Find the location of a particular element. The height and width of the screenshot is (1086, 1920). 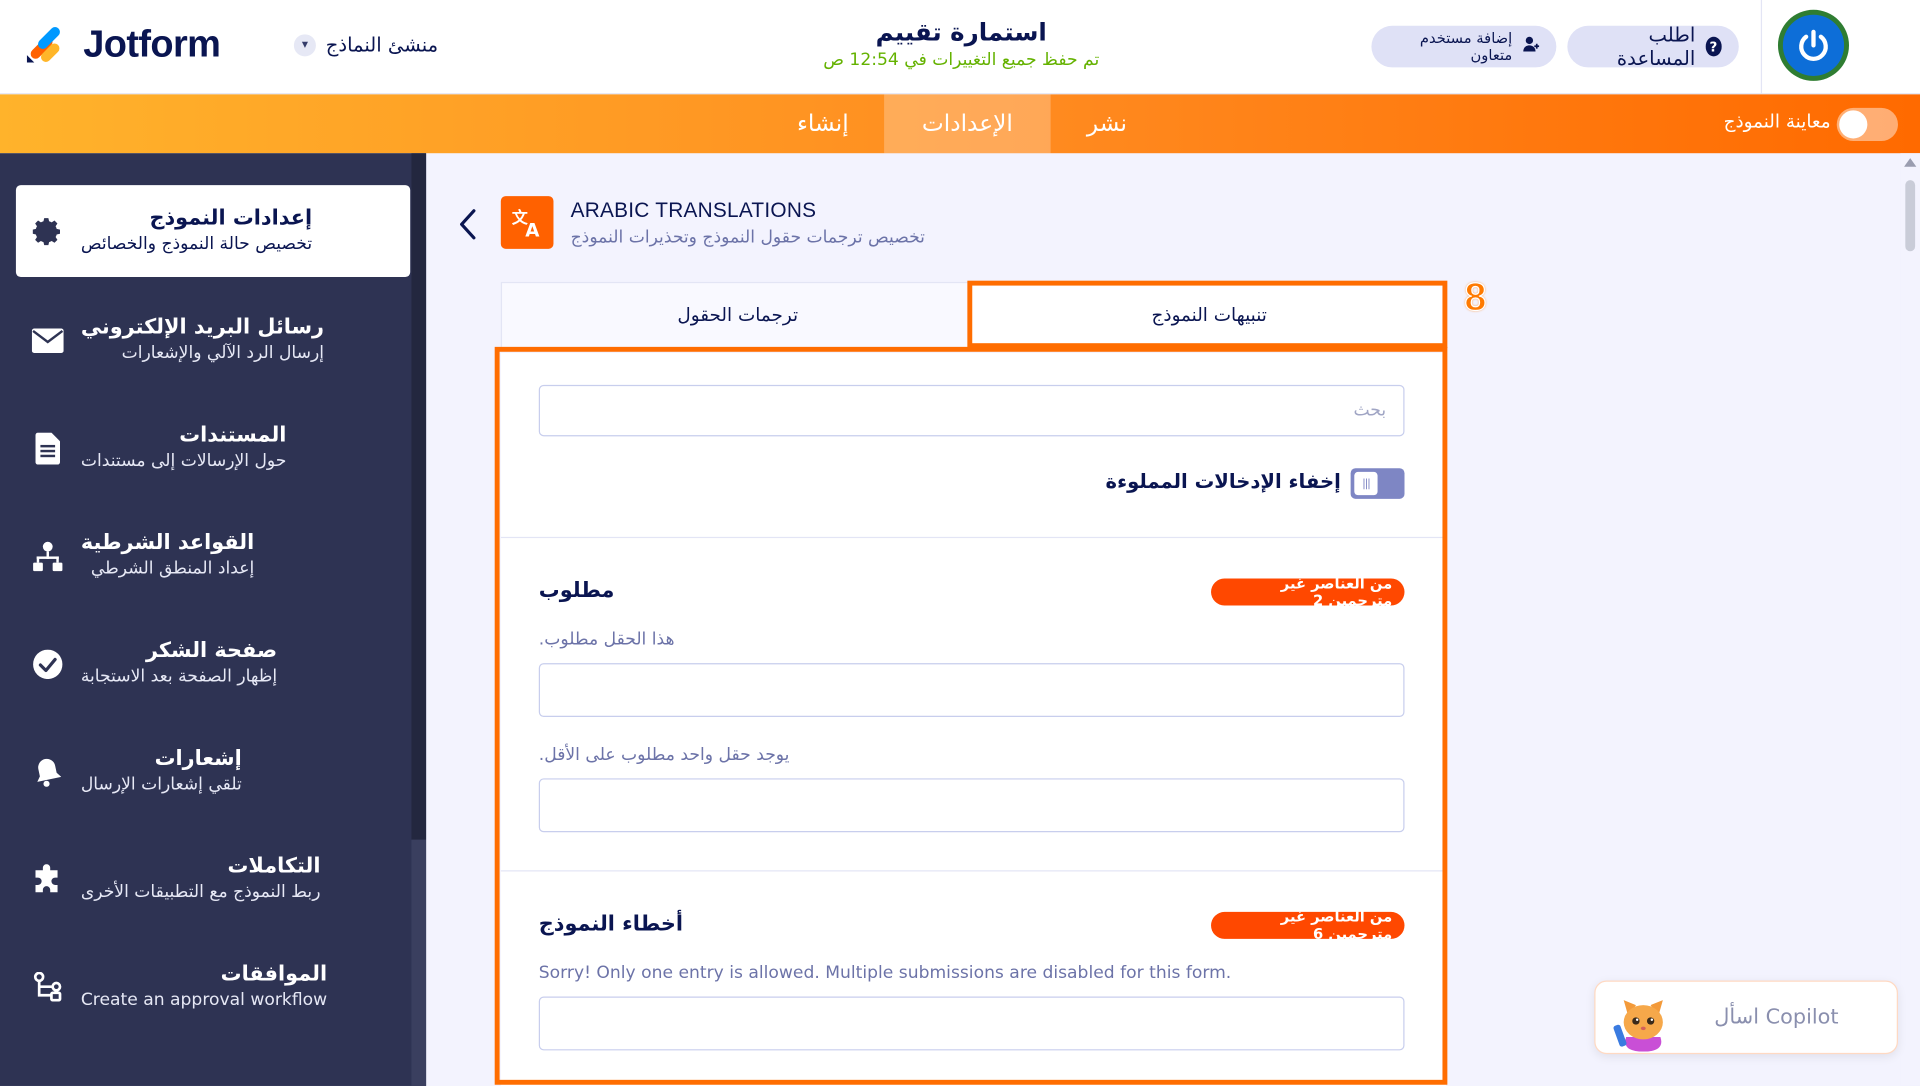

document-icon is located at coordinates (48, 448).